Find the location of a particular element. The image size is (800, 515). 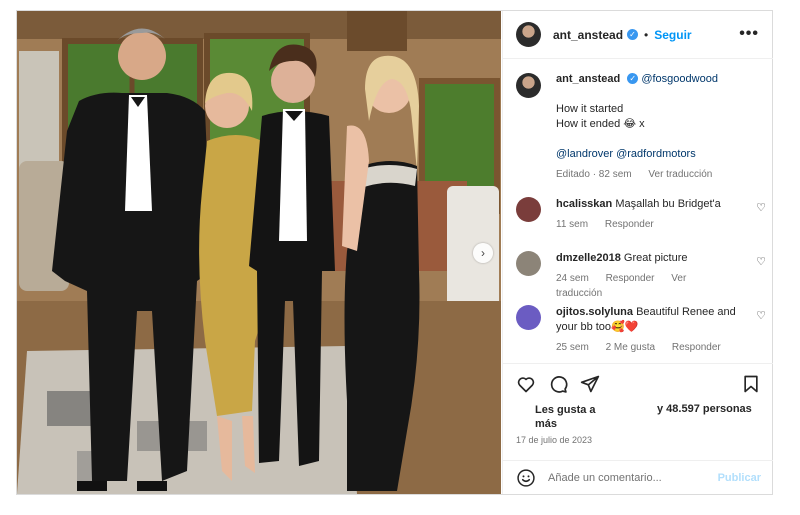

caption-tags: @landrover @radfordmotors is located at coordinates (641, 154).